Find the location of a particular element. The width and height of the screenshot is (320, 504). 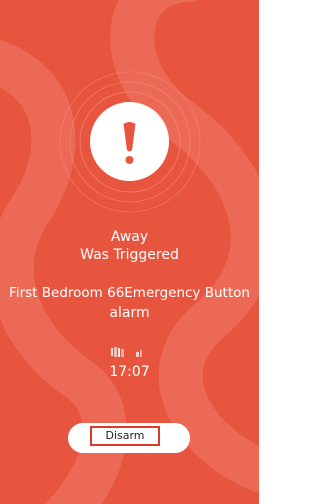

alarm-status-text: Was Triggered is located at coordinates (129, 255).